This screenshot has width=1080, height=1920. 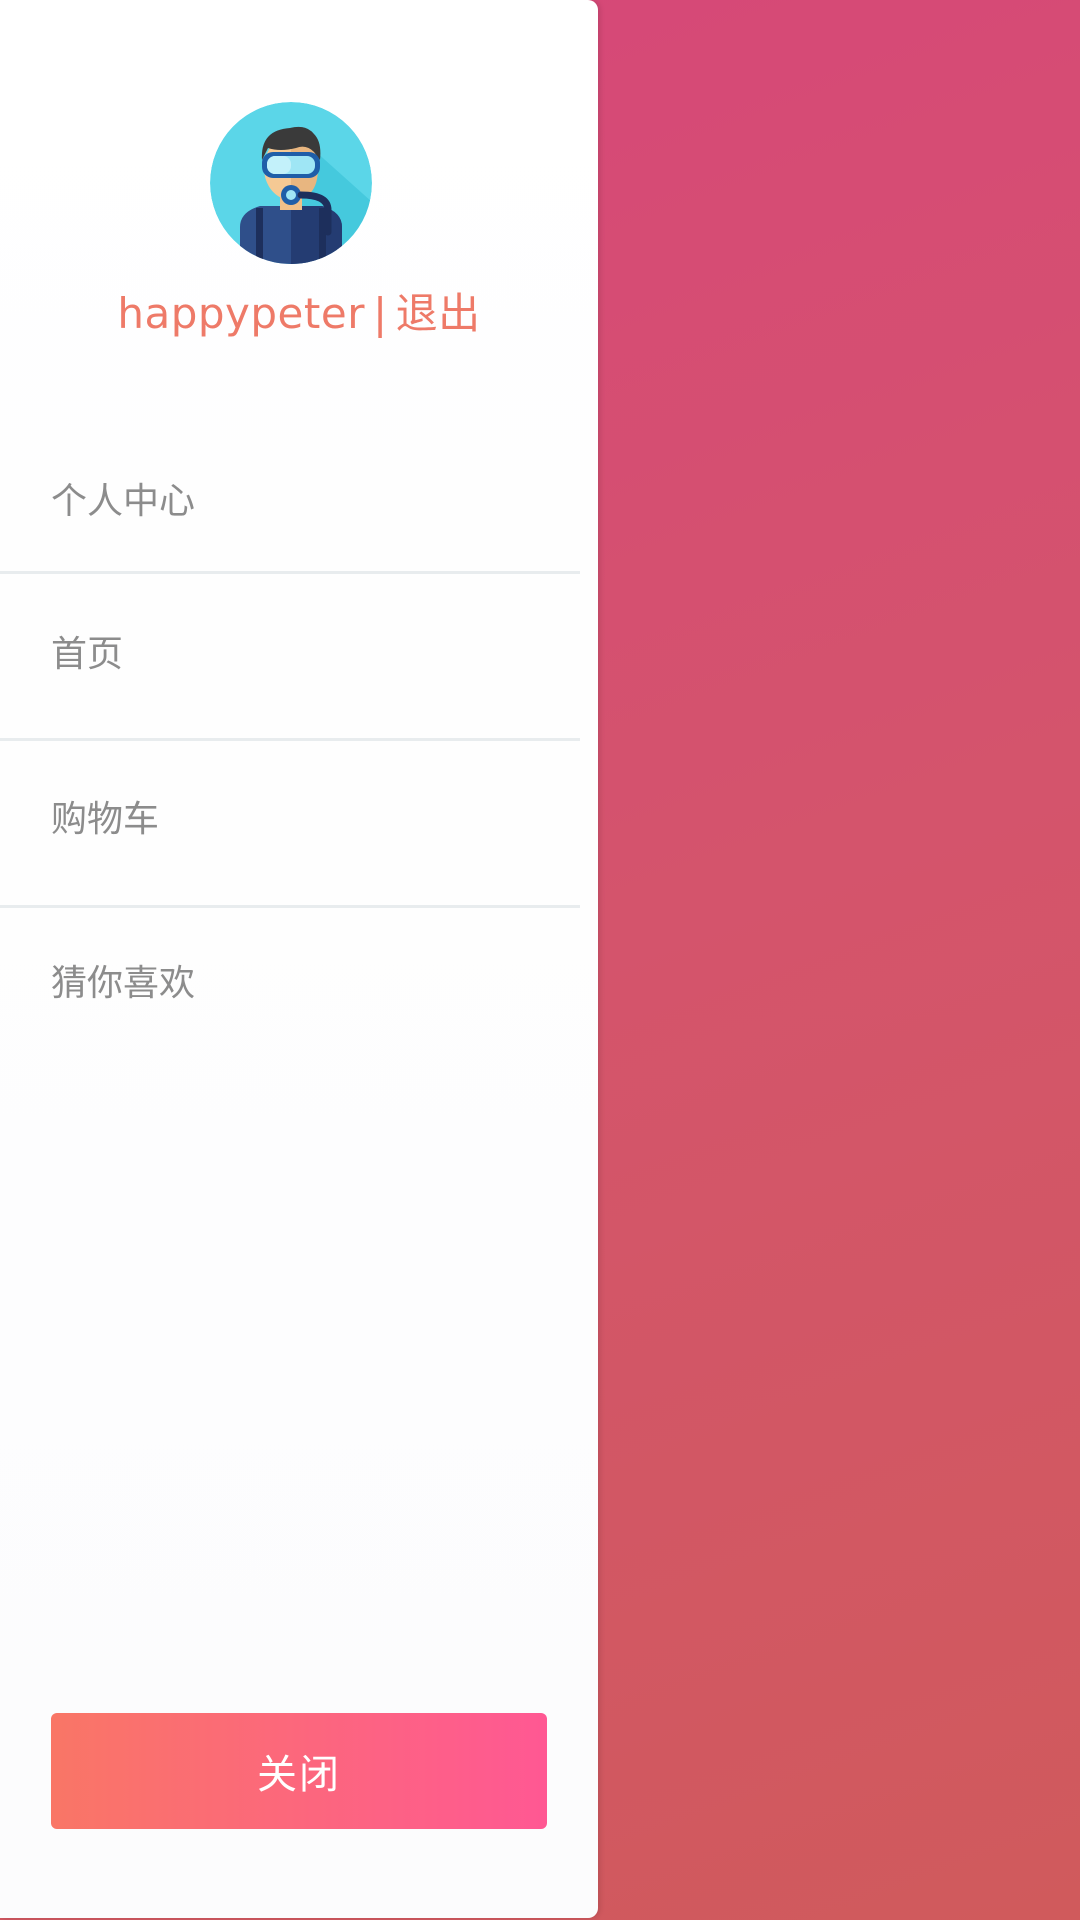 I want to click on avatar, so click(x=291, y=183).